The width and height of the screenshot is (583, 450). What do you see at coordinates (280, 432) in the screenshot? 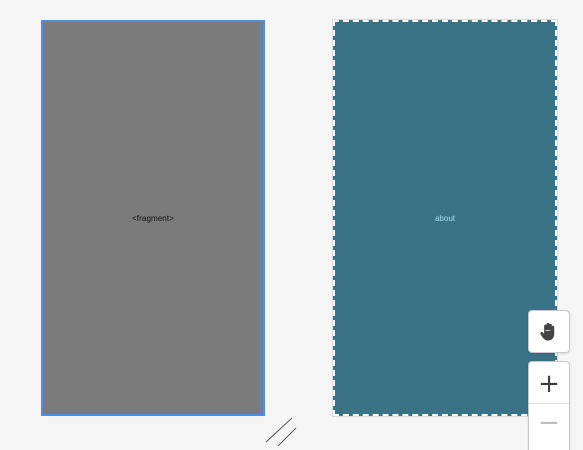
I see `action-arrow-icon` at bounding box center [280, 432].